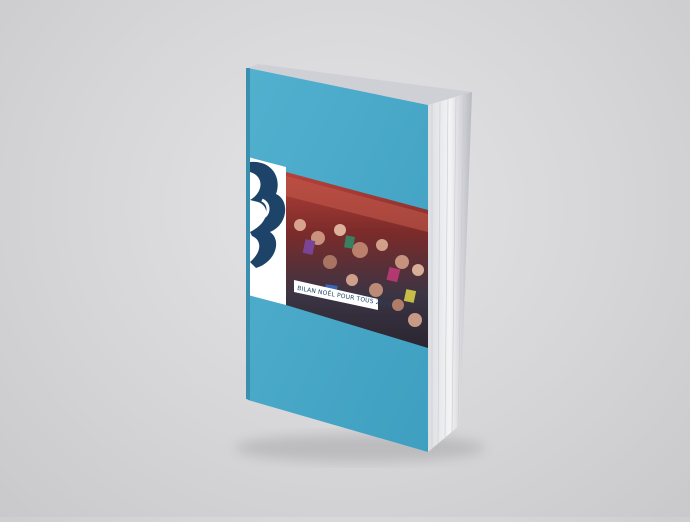 The height and width of the screenshot is (522, 690). I want to click on book-page-edges, so click(450, 272).